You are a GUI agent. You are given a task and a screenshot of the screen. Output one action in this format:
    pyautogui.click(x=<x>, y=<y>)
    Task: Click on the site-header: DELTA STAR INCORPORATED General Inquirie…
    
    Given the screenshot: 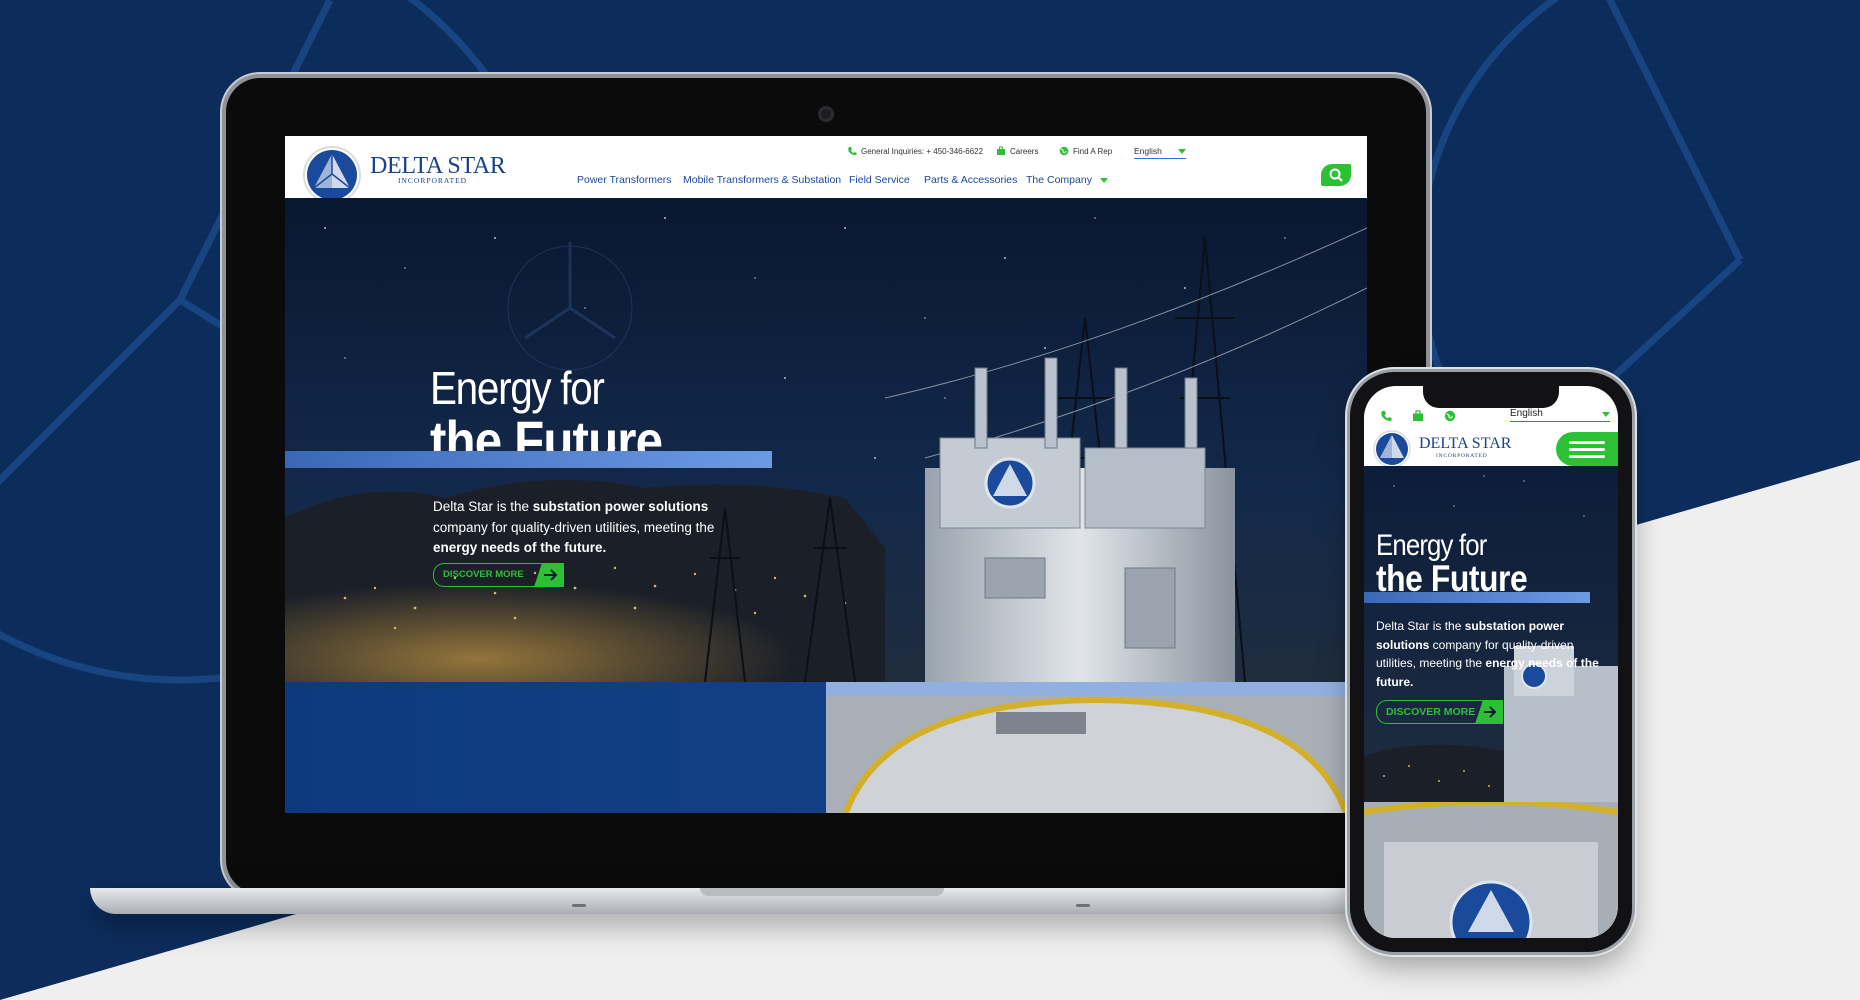 What is the action you would take?
    pyautogui.click(x=826, y=170)
    